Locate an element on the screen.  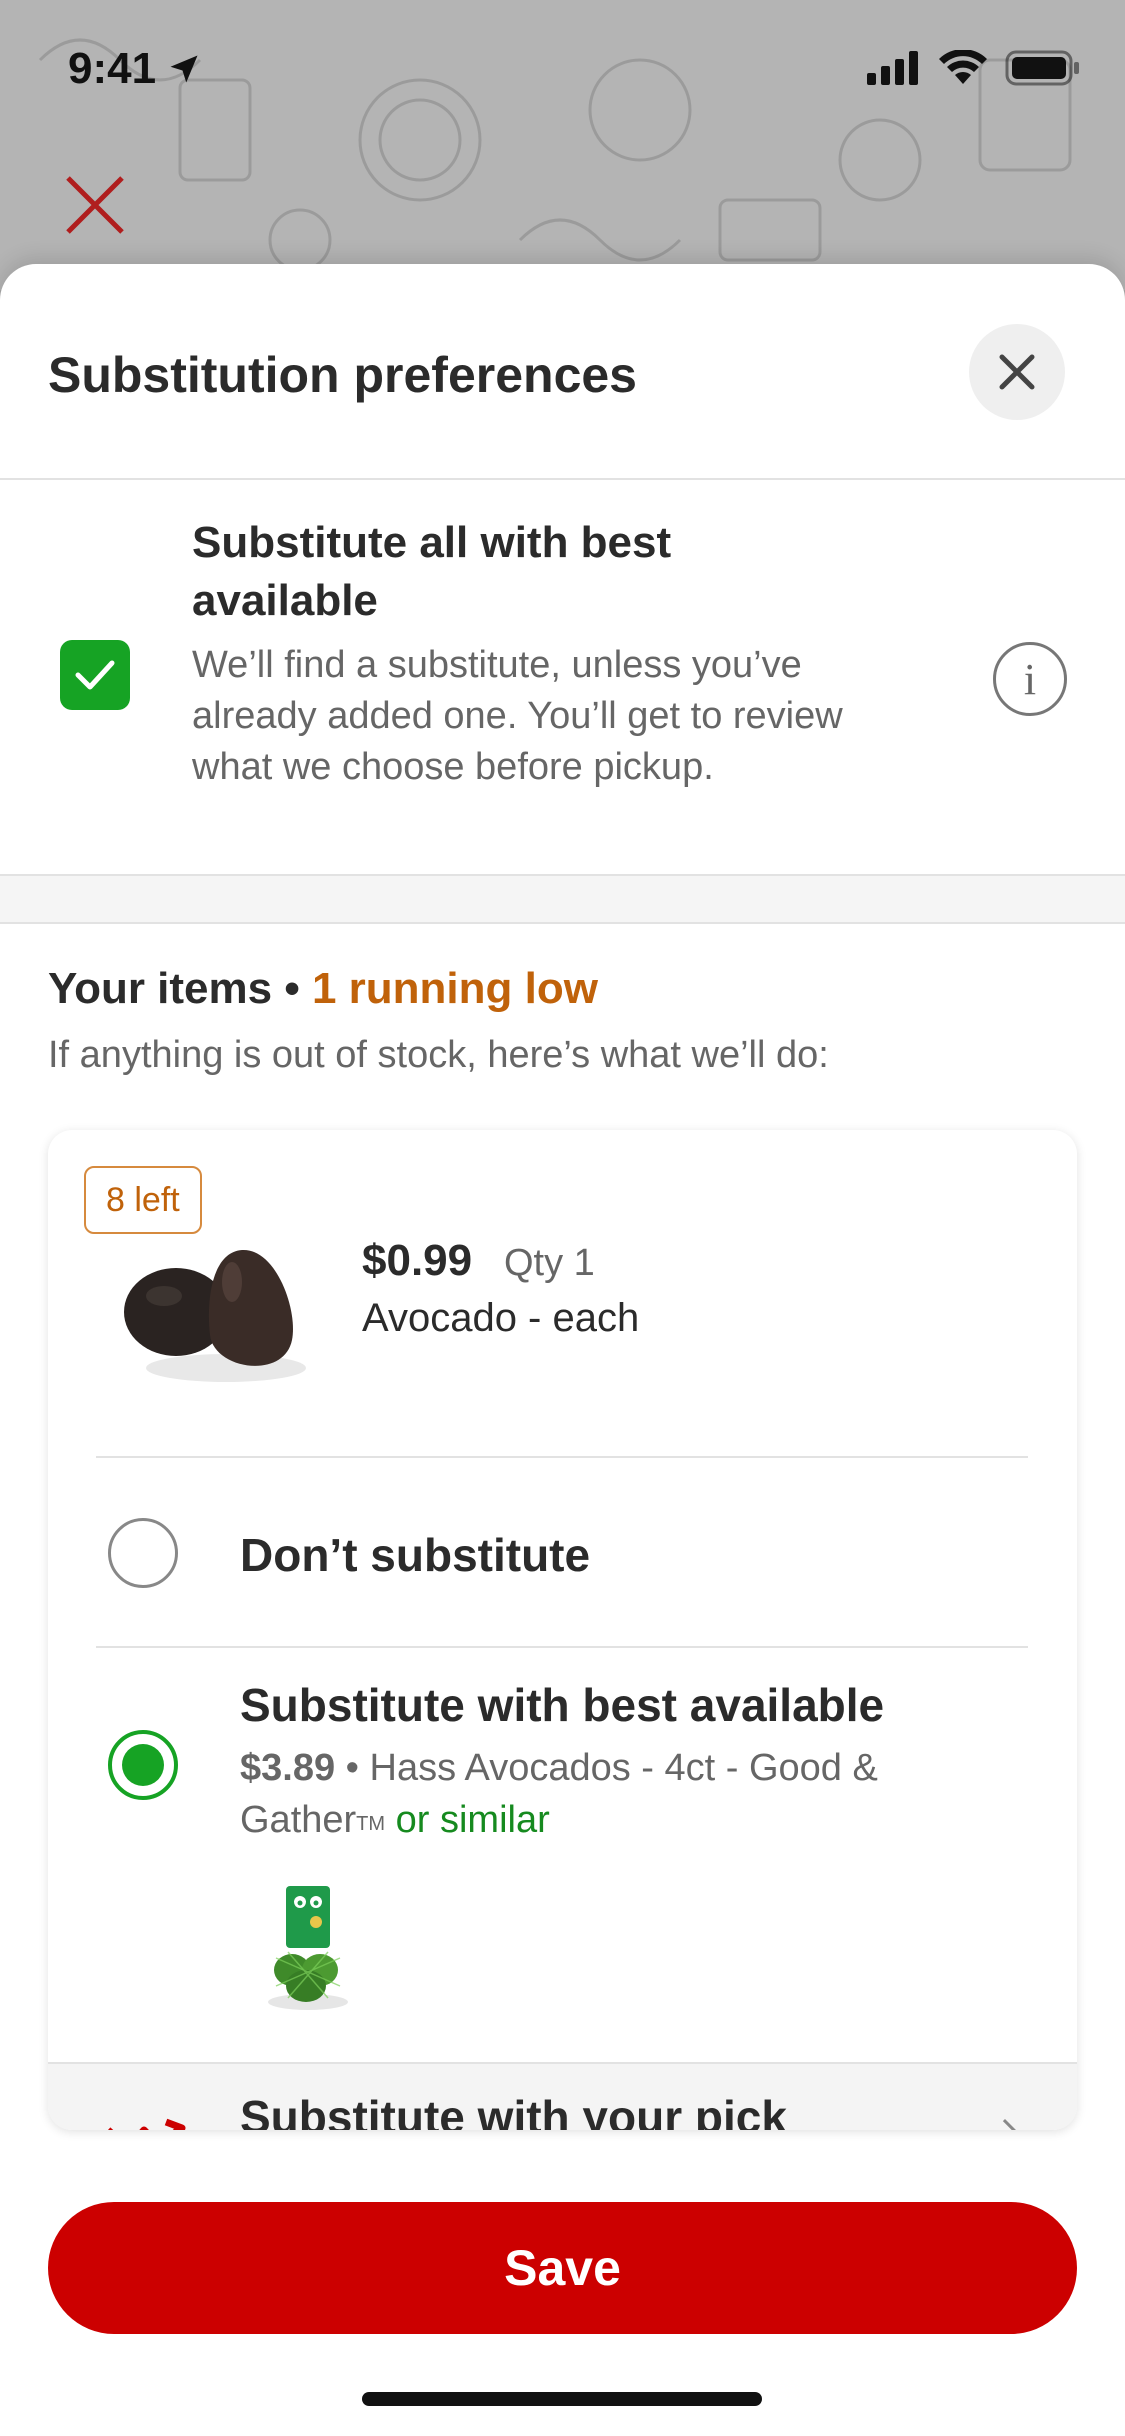
product-price: $0.99 is located at coordinates (417, 1260).